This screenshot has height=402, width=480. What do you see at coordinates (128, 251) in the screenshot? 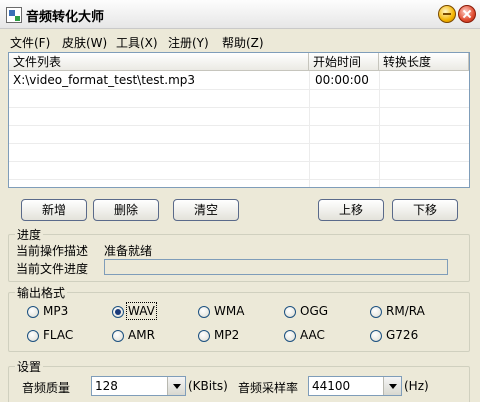
I see `current-operation-value: 准备就绪` at bounding box center [128, 251].